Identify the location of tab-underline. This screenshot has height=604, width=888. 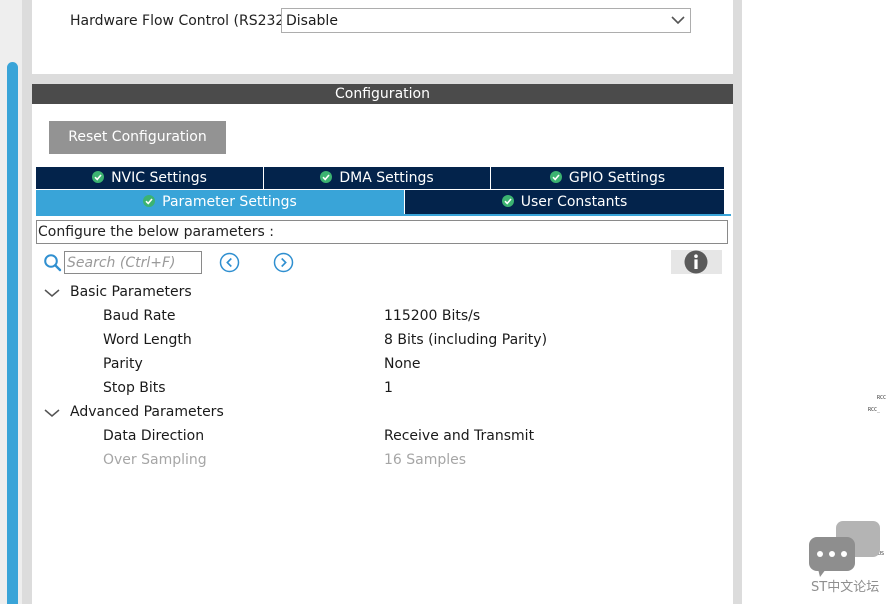
(383, 215).